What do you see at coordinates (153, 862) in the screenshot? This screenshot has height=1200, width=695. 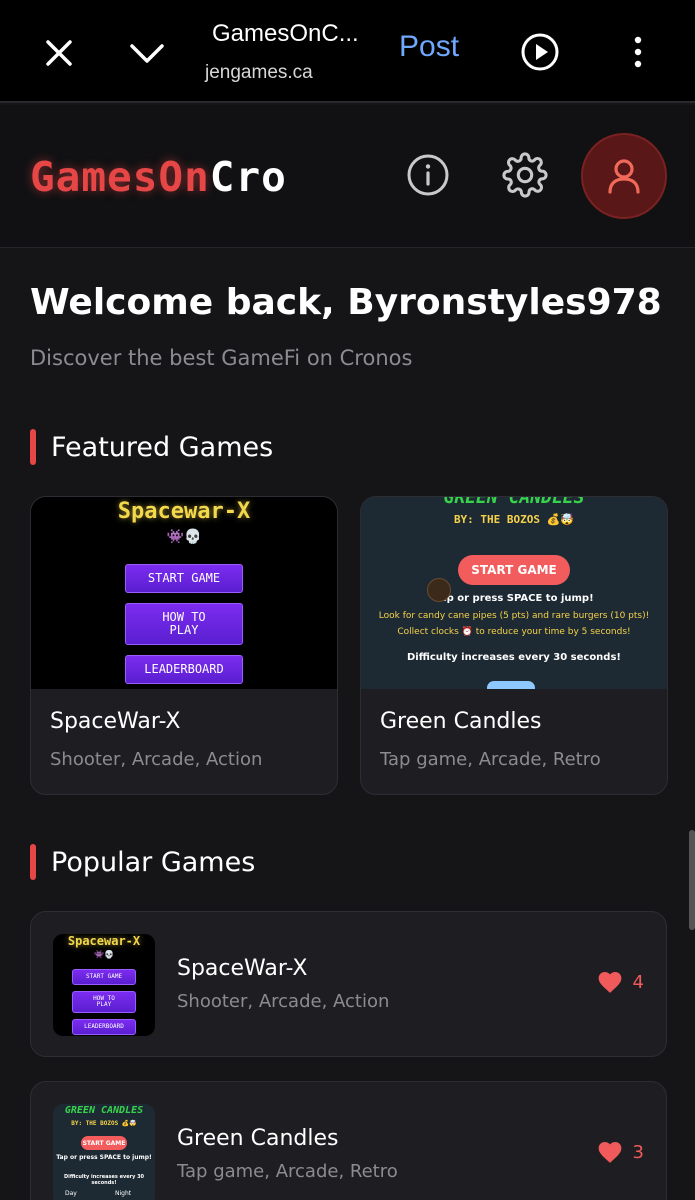 I see `popular-heading-text: Popular Games` at bounding box center [153, 862].